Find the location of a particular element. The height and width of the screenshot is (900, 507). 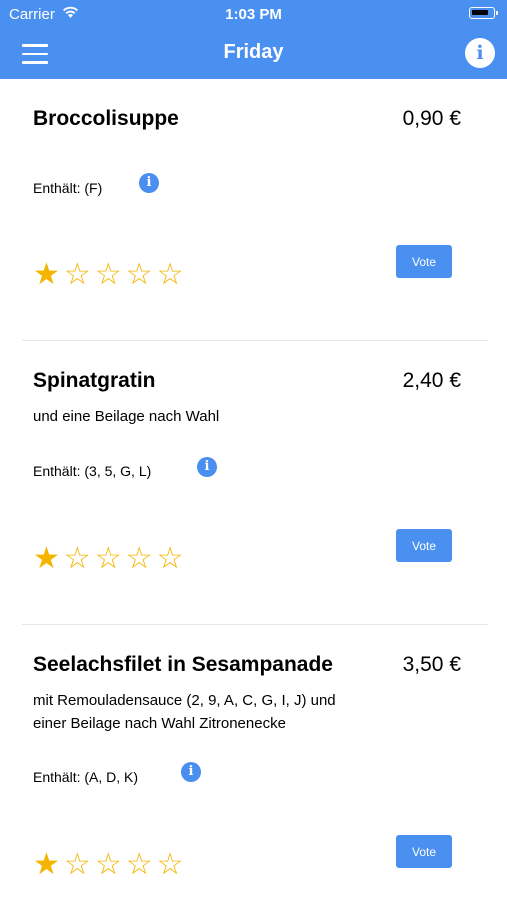

dish-name: Seelachsfilet in Sesampanade is located at coordinates (183, 664).